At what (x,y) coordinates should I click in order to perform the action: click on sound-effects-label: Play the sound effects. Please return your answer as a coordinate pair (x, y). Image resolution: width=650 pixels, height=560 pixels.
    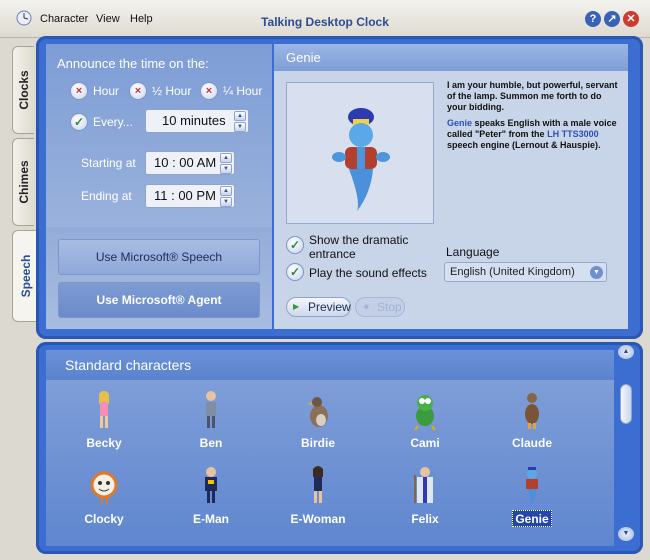
    Looking at the image, I should click on (368, 273).